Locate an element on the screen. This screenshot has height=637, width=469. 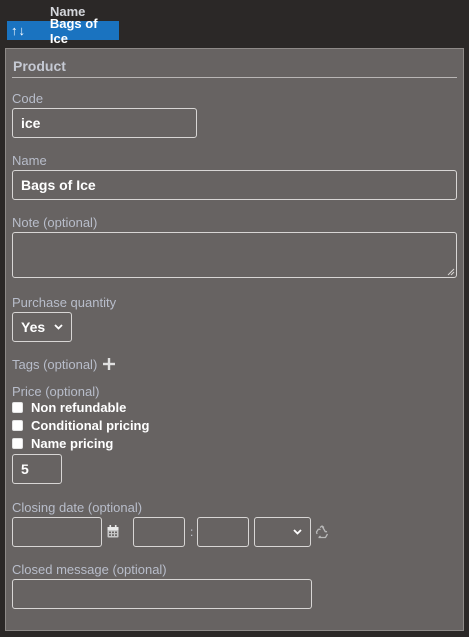
plus-icon is located at coordinates (109, 364).